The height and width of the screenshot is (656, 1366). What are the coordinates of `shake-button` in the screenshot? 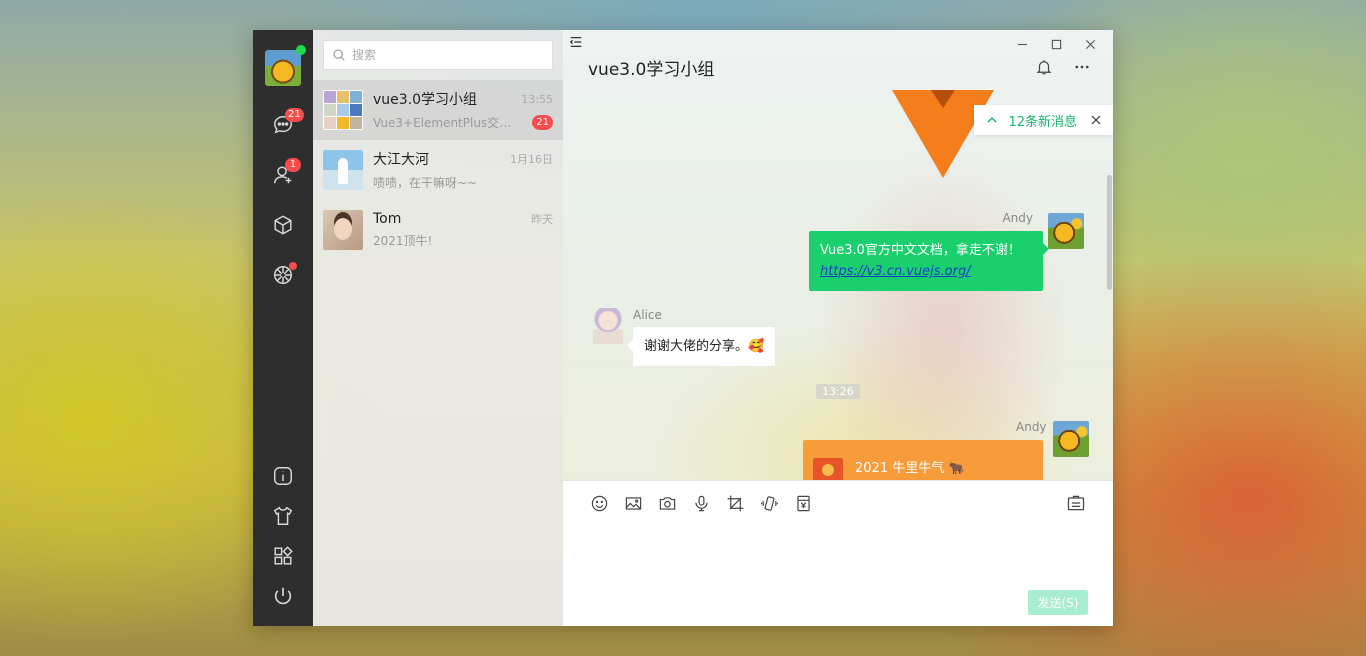 It's located at (769, 503).